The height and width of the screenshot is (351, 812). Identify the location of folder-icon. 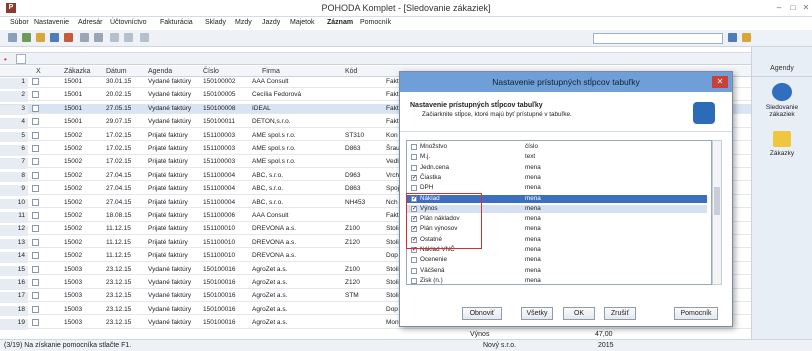
(746, 37).